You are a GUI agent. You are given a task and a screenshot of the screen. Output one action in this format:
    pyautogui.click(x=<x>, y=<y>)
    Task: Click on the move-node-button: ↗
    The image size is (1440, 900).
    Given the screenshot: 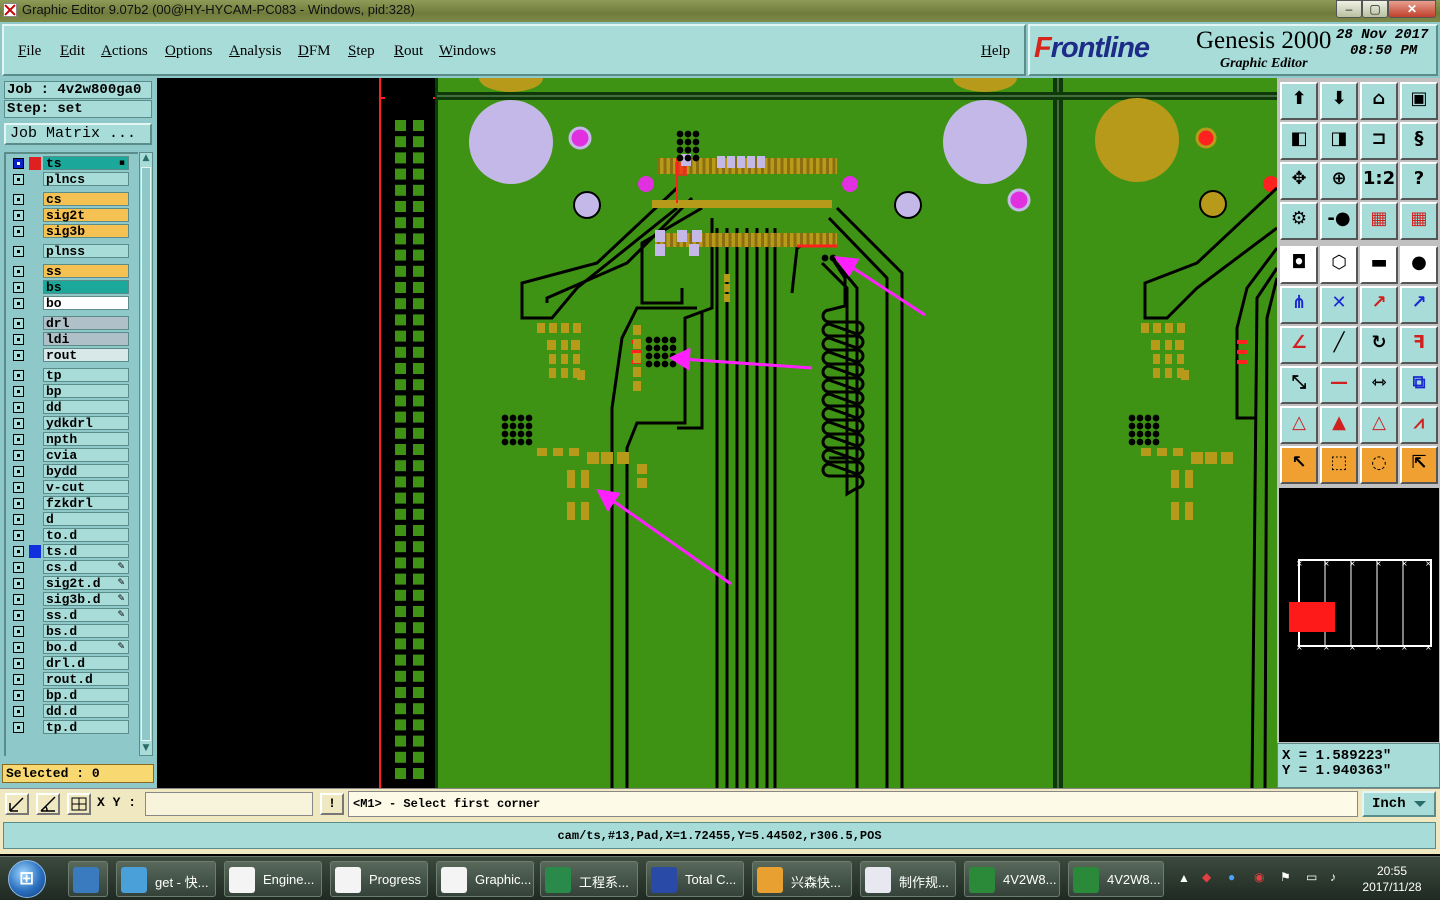 What is the action you would take?
    pyautogui.click(x=1379, y=305)
    